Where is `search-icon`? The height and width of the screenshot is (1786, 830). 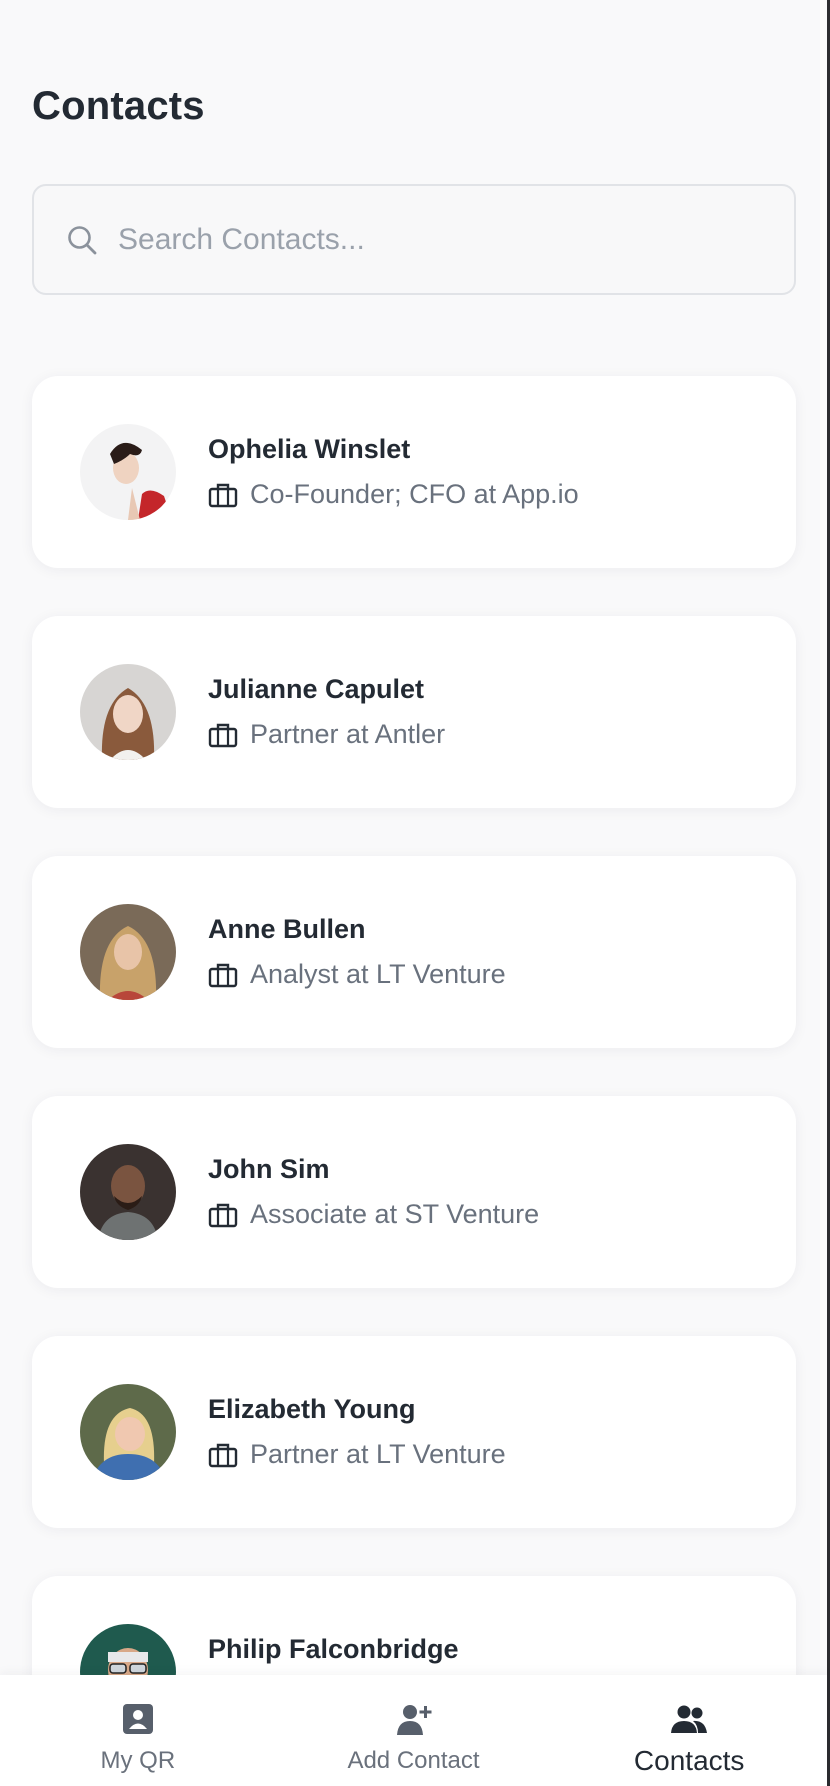 search-icon is located at coordinates (82, 240).